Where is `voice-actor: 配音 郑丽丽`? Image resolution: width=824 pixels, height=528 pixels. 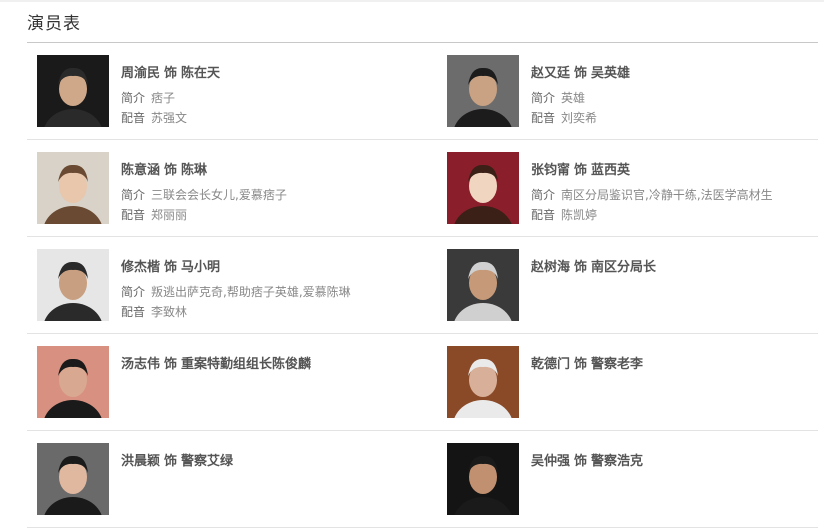 voice-actor: 配音 郑丽丽 is located at coordinates (154, 214).